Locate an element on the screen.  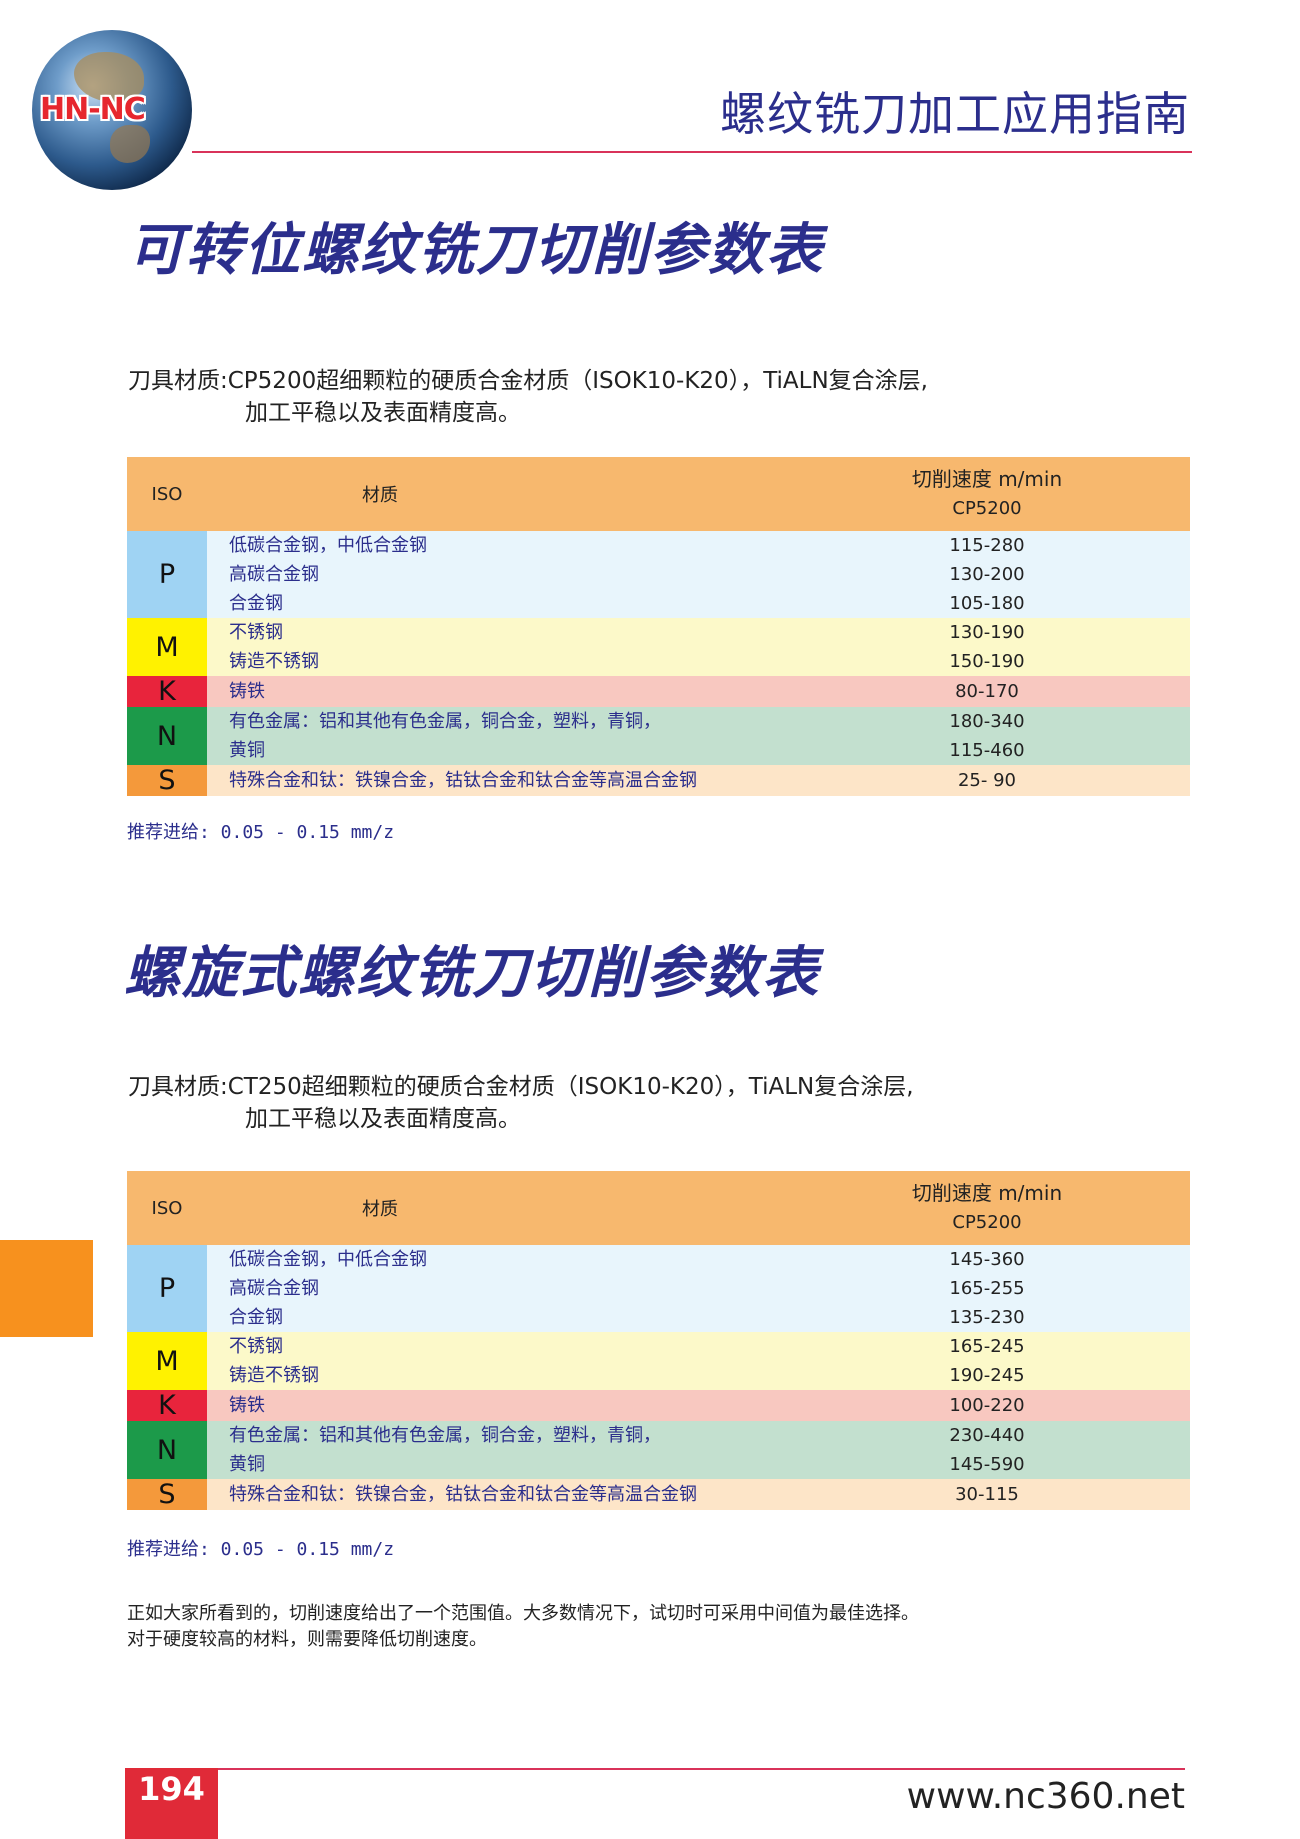
speed-cell: 25- 90 is located at coordinates (987, 780).